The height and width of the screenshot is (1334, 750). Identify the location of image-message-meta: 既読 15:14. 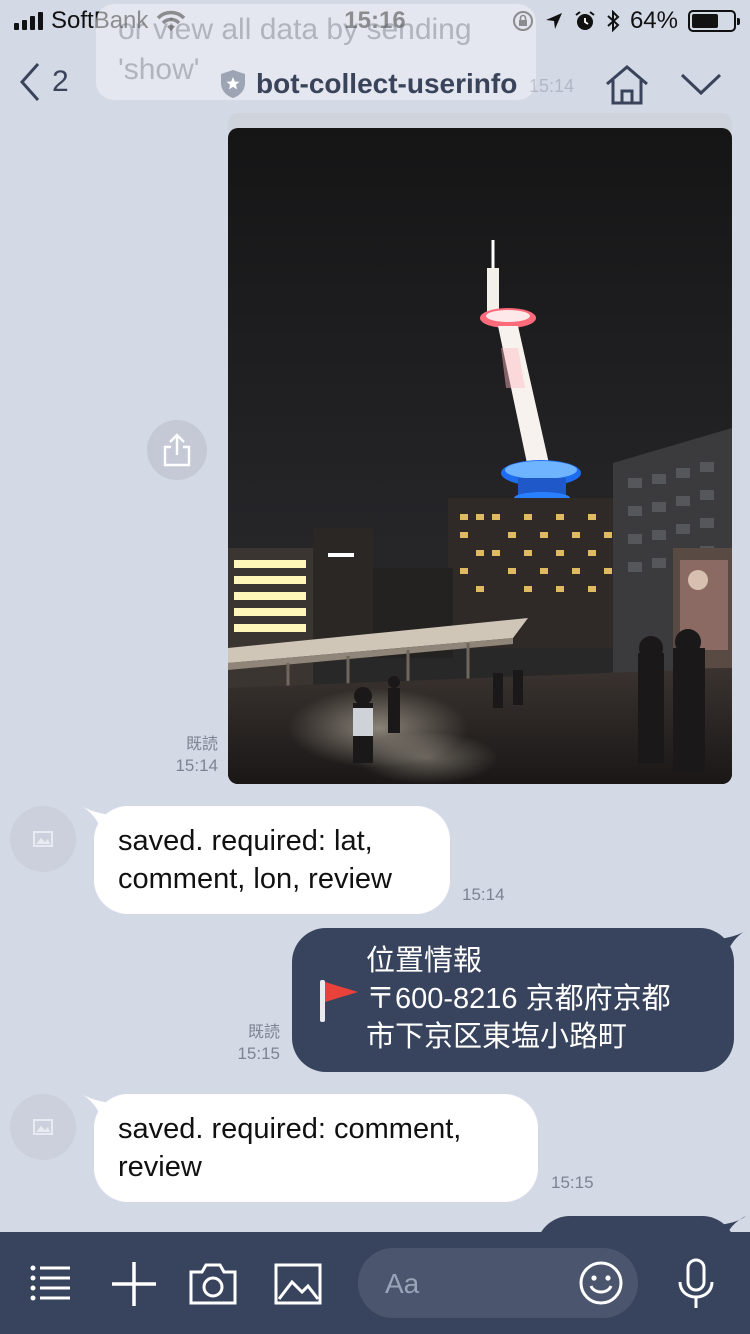
(184, 755).